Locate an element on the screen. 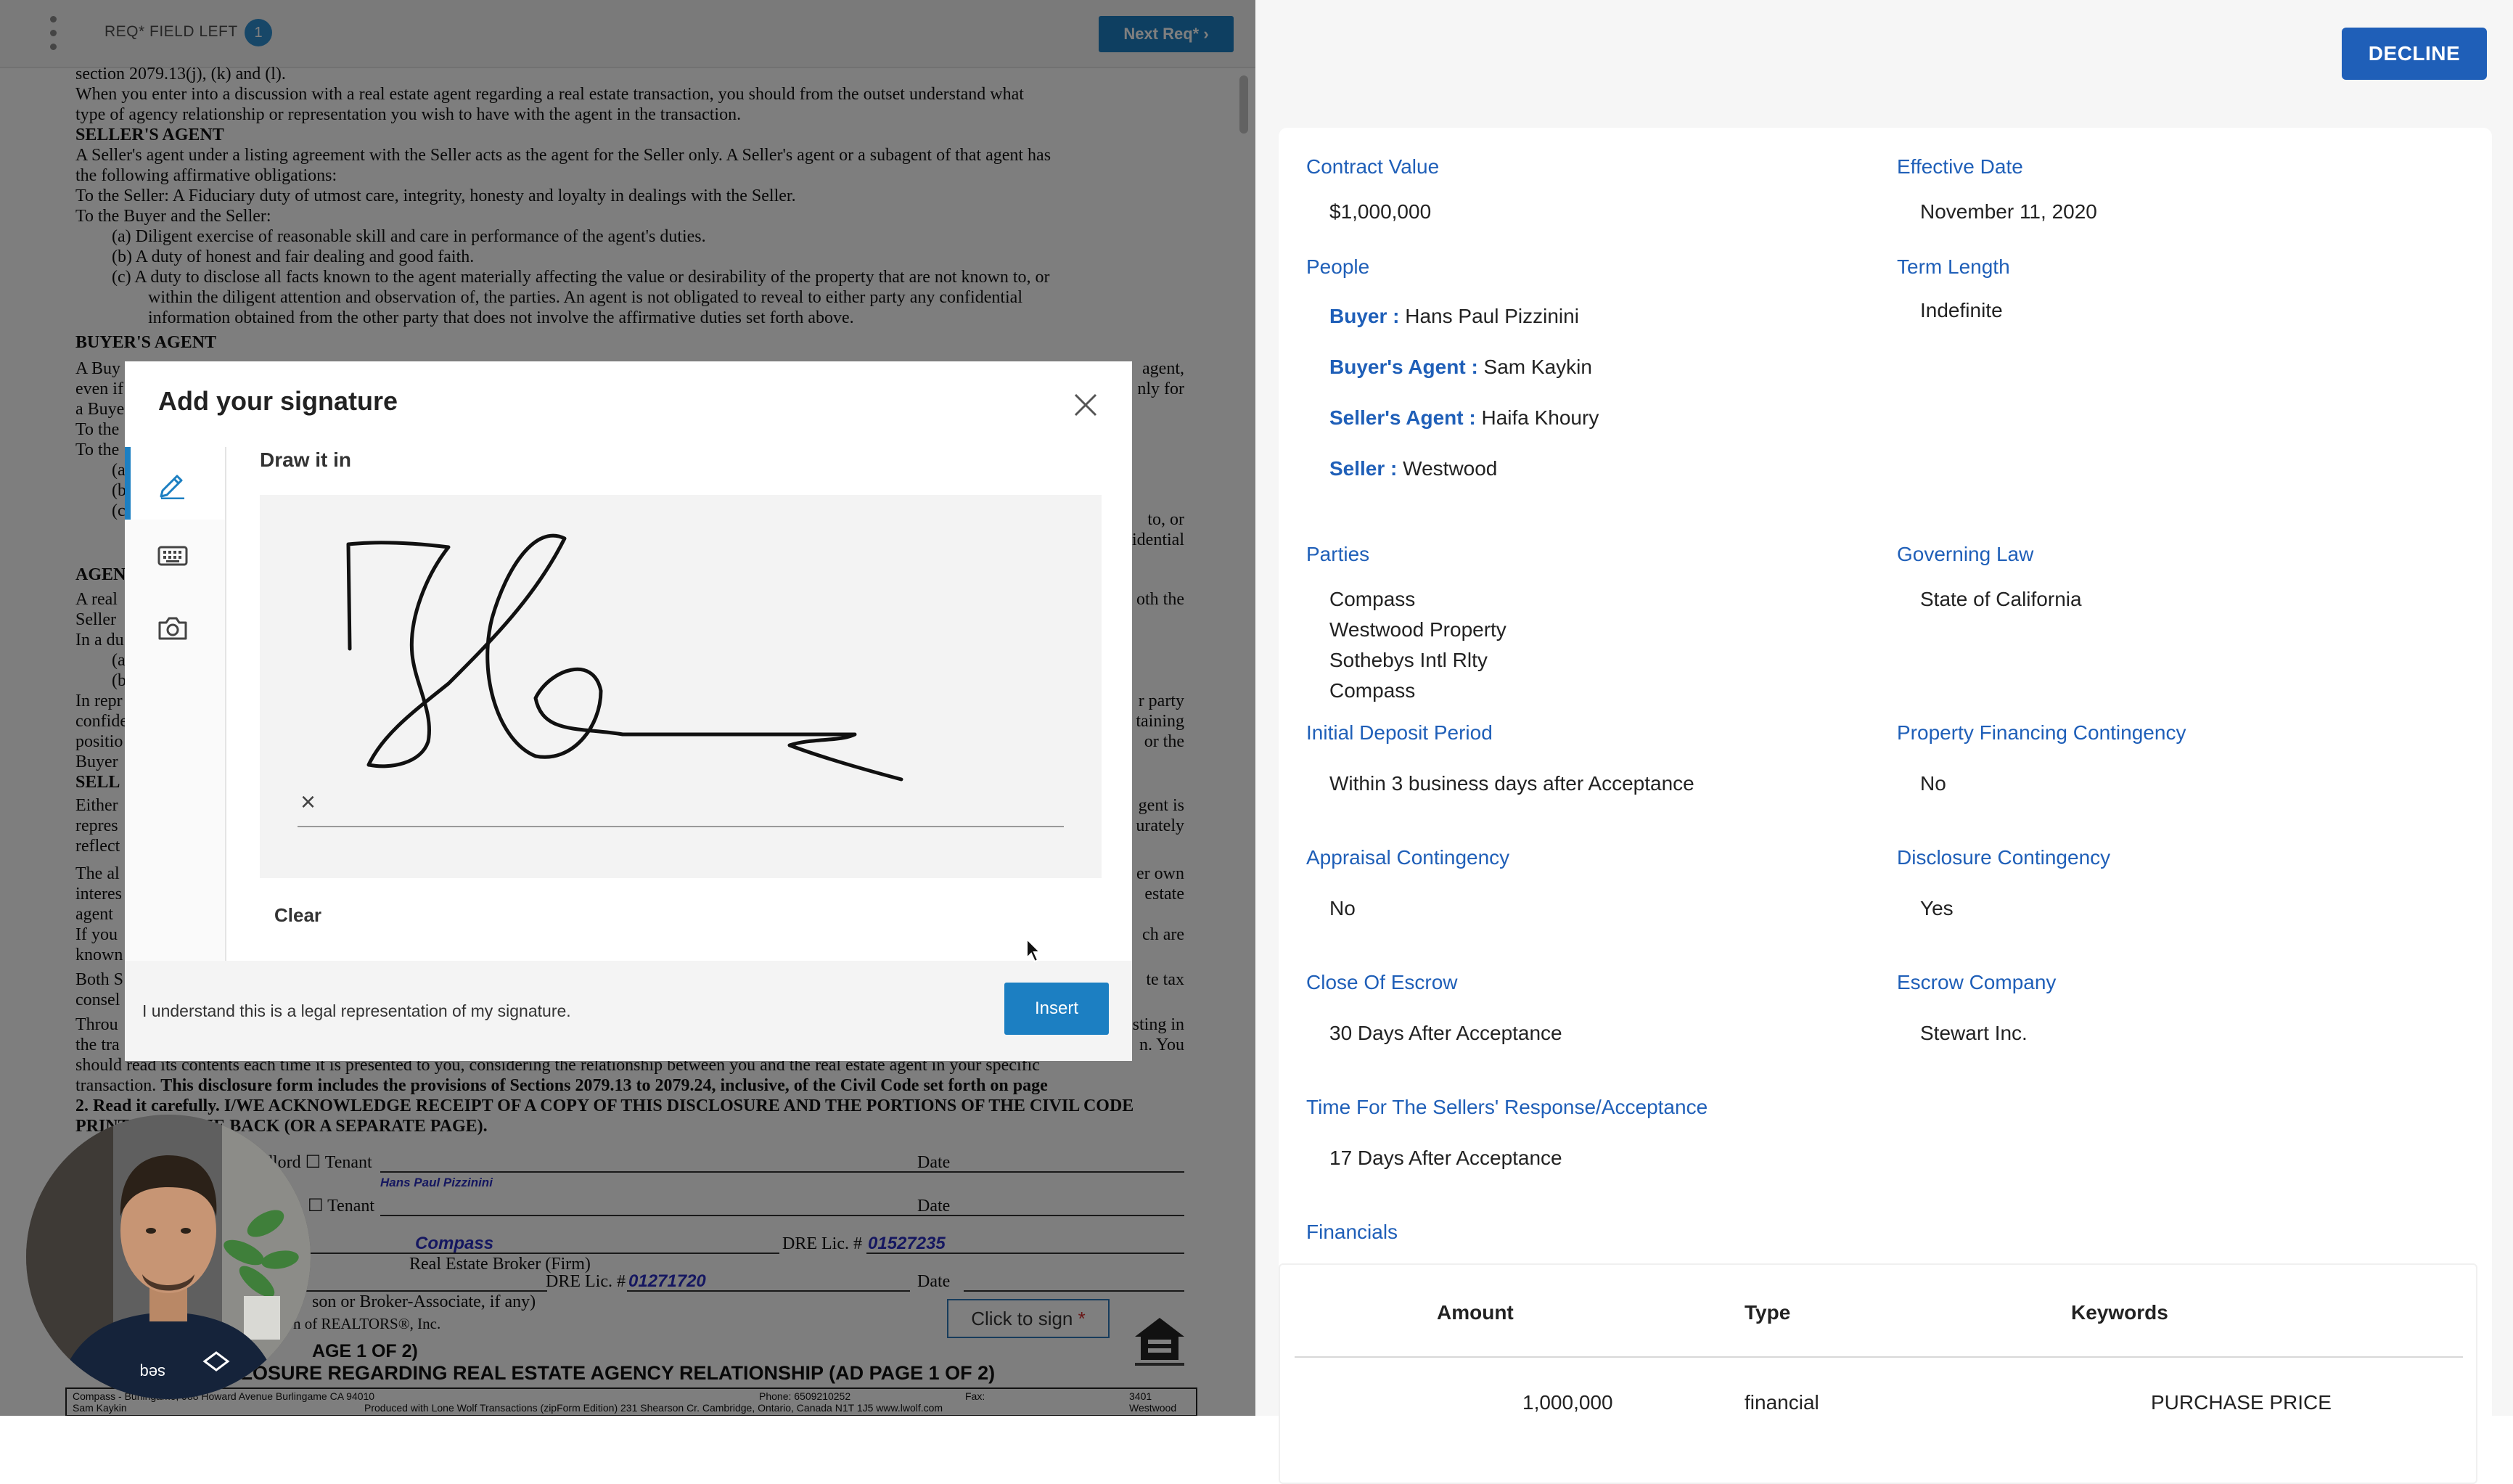 The height and width of the screenshot is (1484, 2513). effective-date-value: November 11, 2020 is located at coordinates (2009, 211).